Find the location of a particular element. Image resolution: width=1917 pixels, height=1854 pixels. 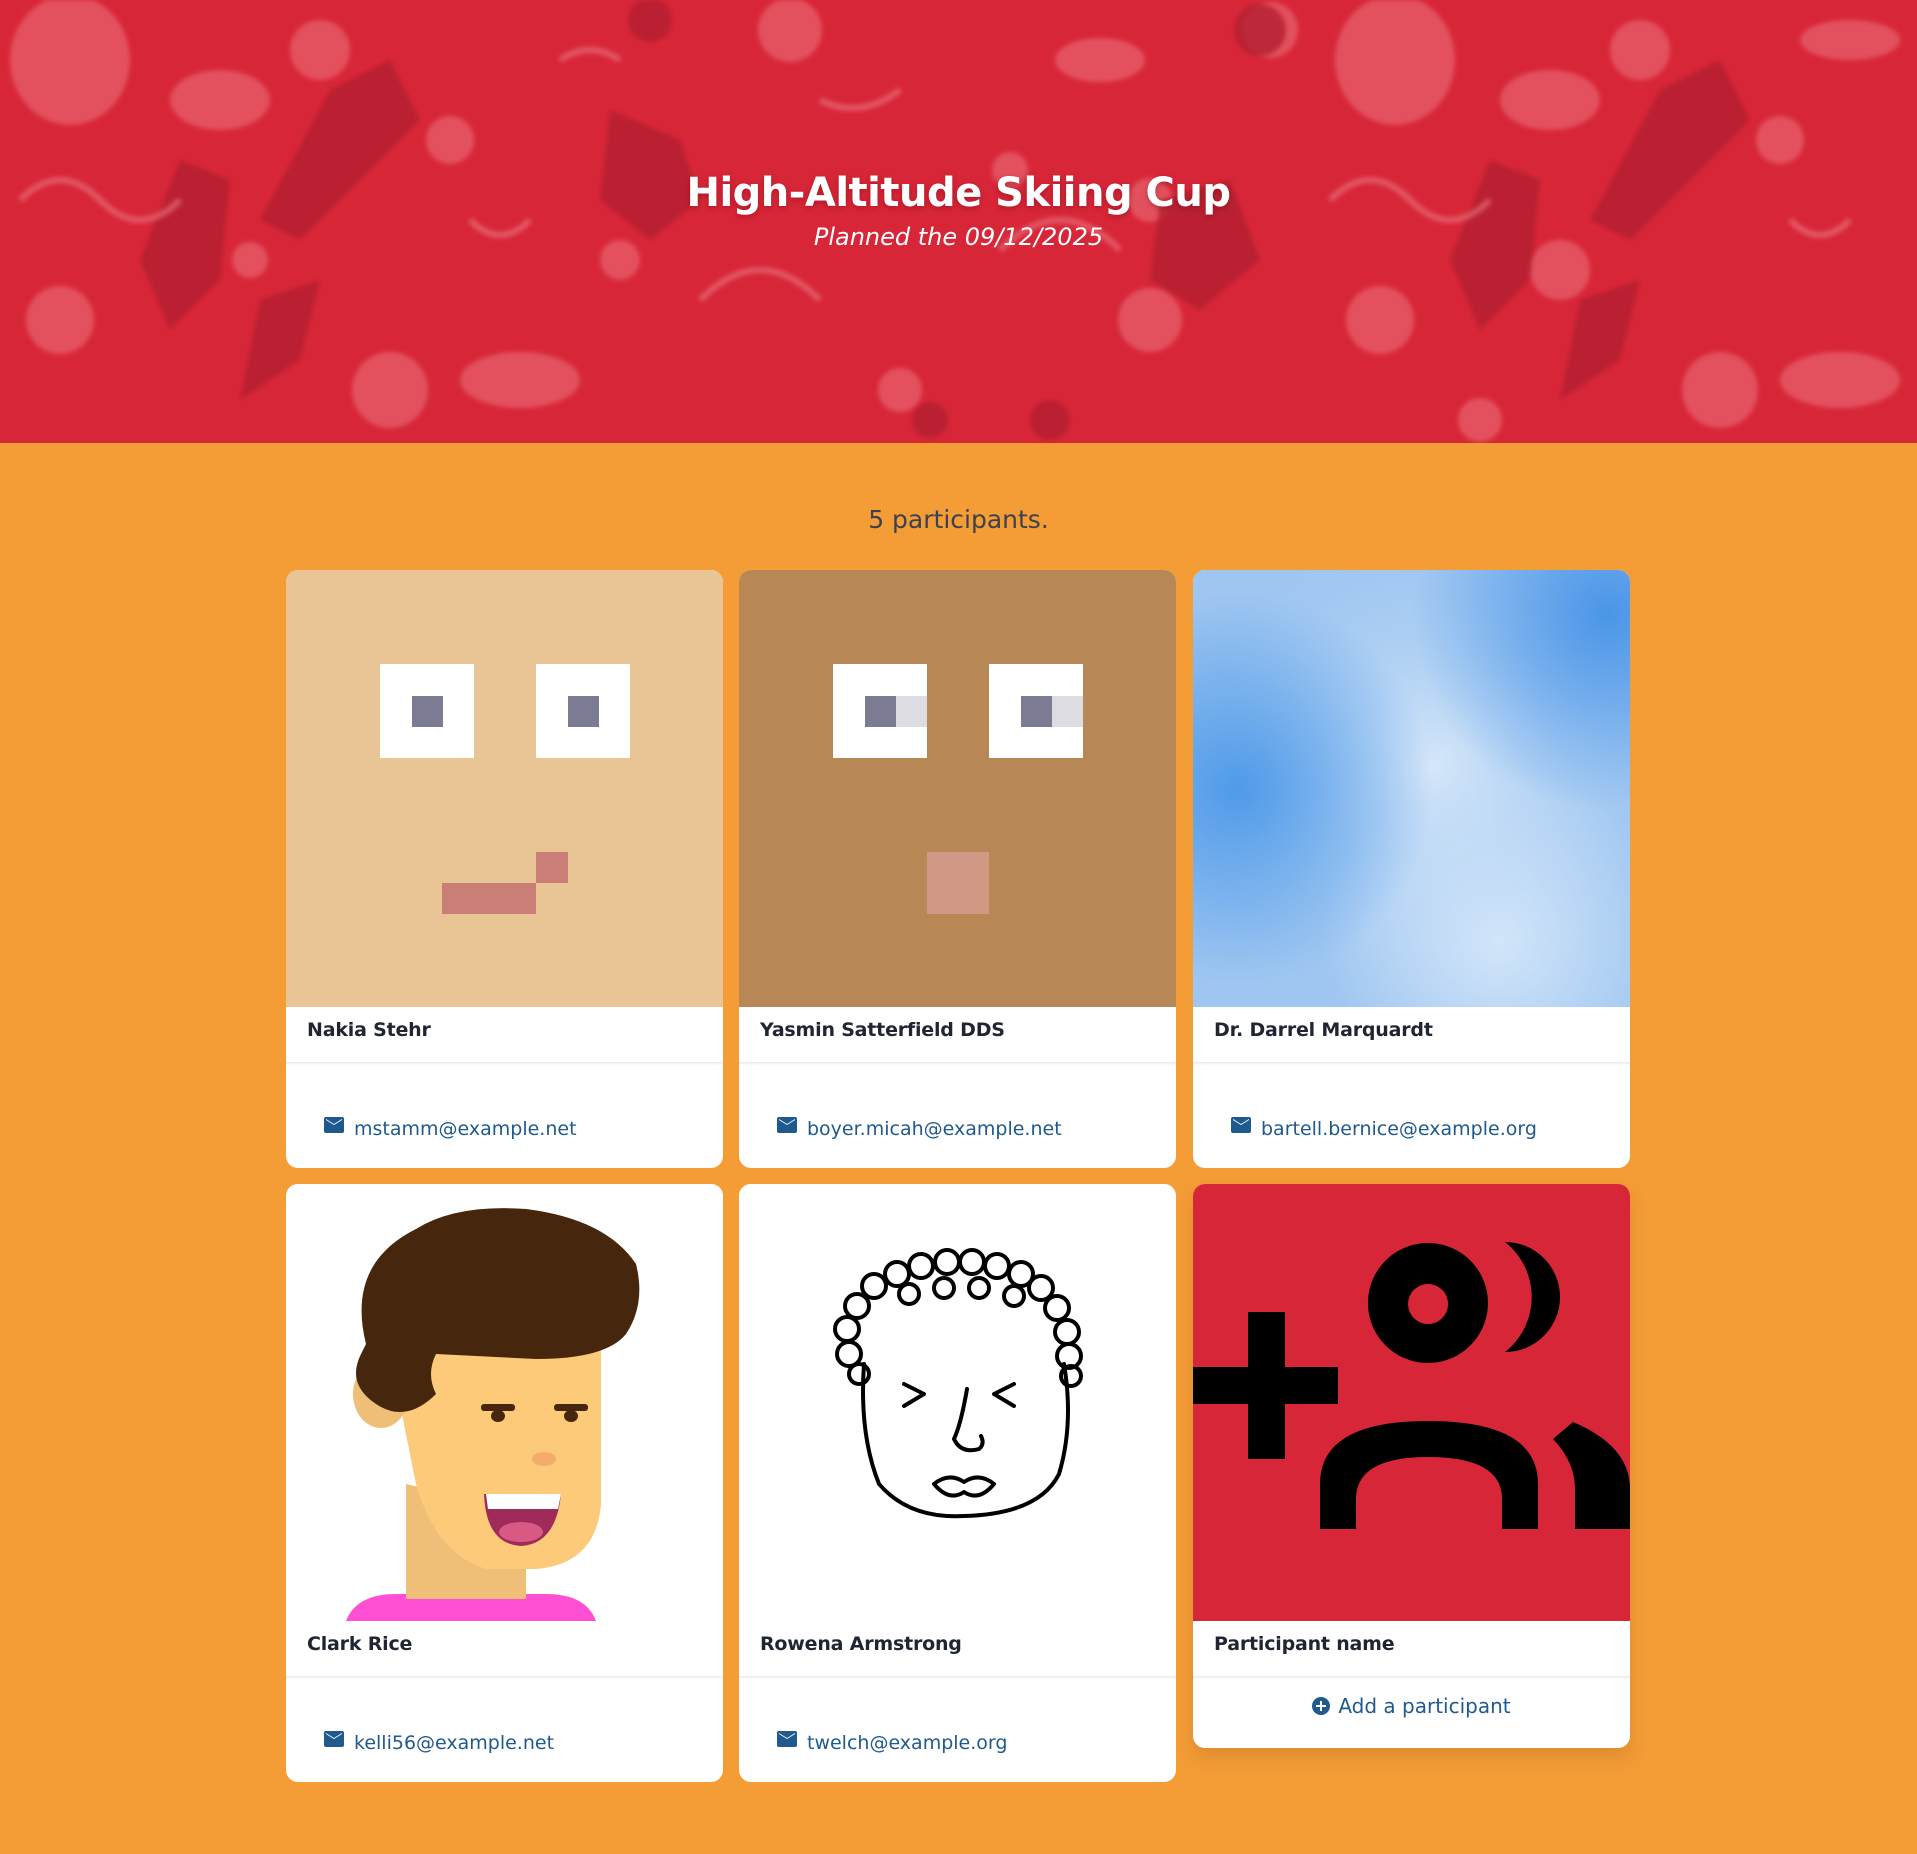

participant-email-row: mstamm@example.net is located at coordinates (450, 1129).